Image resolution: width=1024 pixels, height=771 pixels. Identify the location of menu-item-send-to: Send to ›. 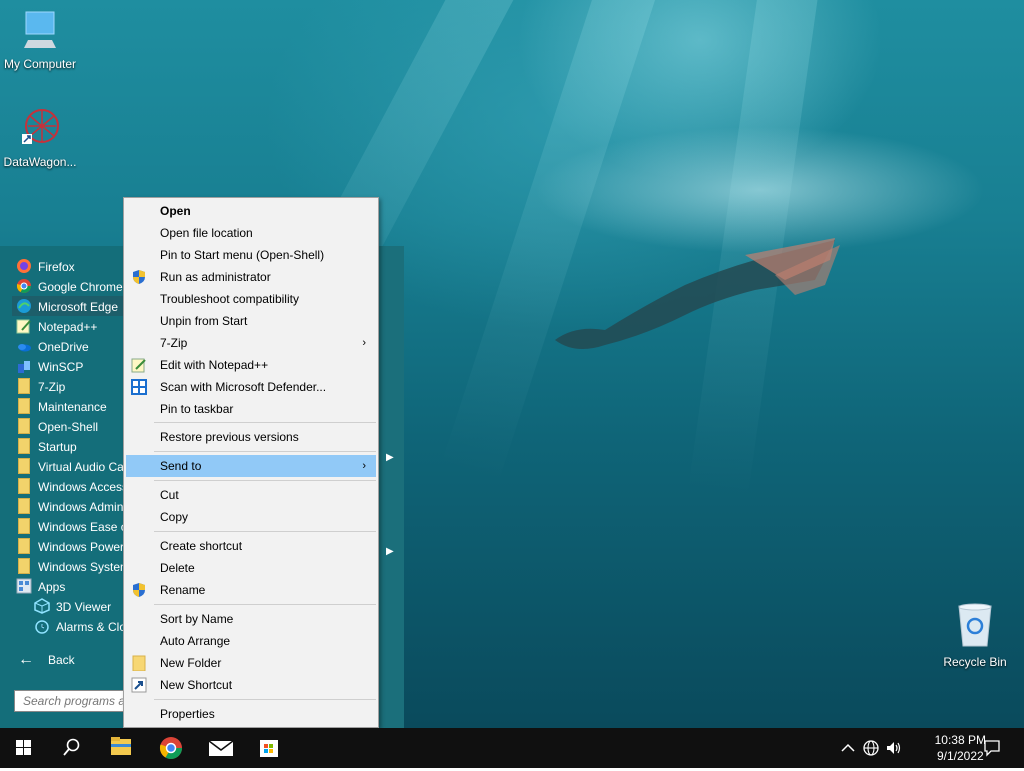
(251, 466).